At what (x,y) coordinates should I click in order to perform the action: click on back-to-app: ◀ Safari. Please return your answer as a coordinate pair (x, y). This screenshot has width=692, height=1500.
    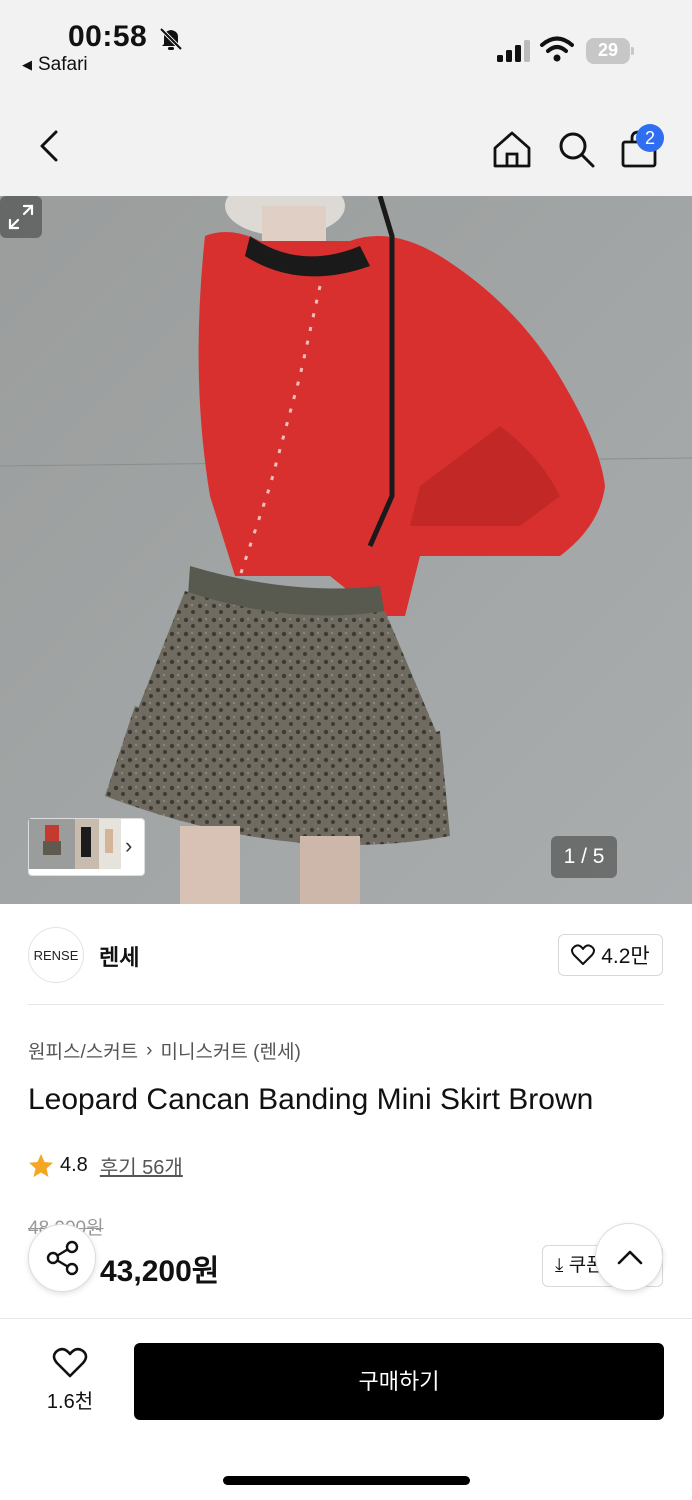
    Looking at the image, I should click on (55, 65).